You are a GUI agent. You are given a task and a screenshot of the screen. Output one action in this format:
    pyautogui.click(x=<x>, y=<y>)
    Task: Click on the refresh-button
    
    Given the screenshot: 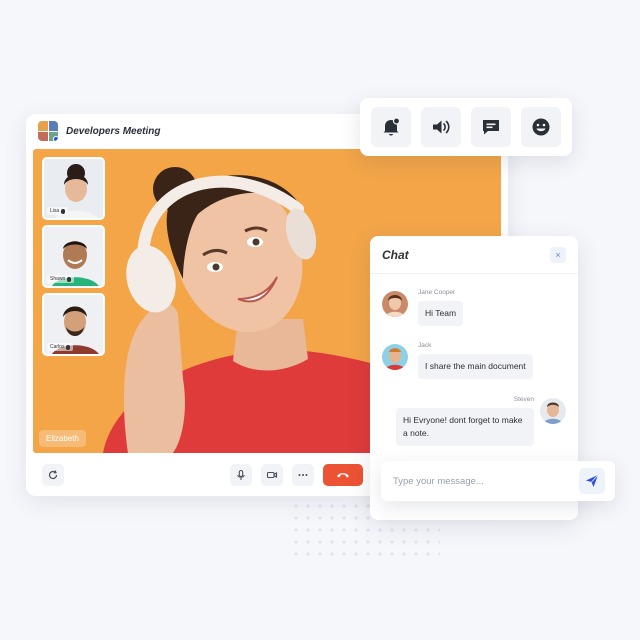 What is the action you would take?
    pyautogui.click(x=53, y=474)
    